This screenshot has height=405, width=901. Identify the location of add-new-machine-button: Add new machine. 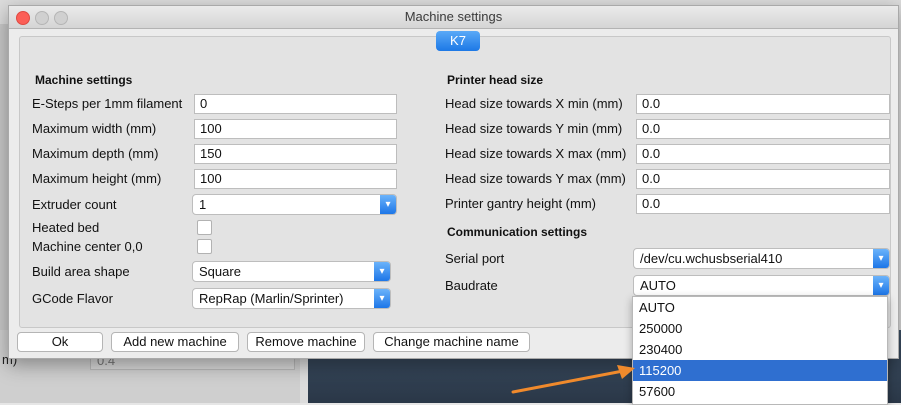
(175, 342).